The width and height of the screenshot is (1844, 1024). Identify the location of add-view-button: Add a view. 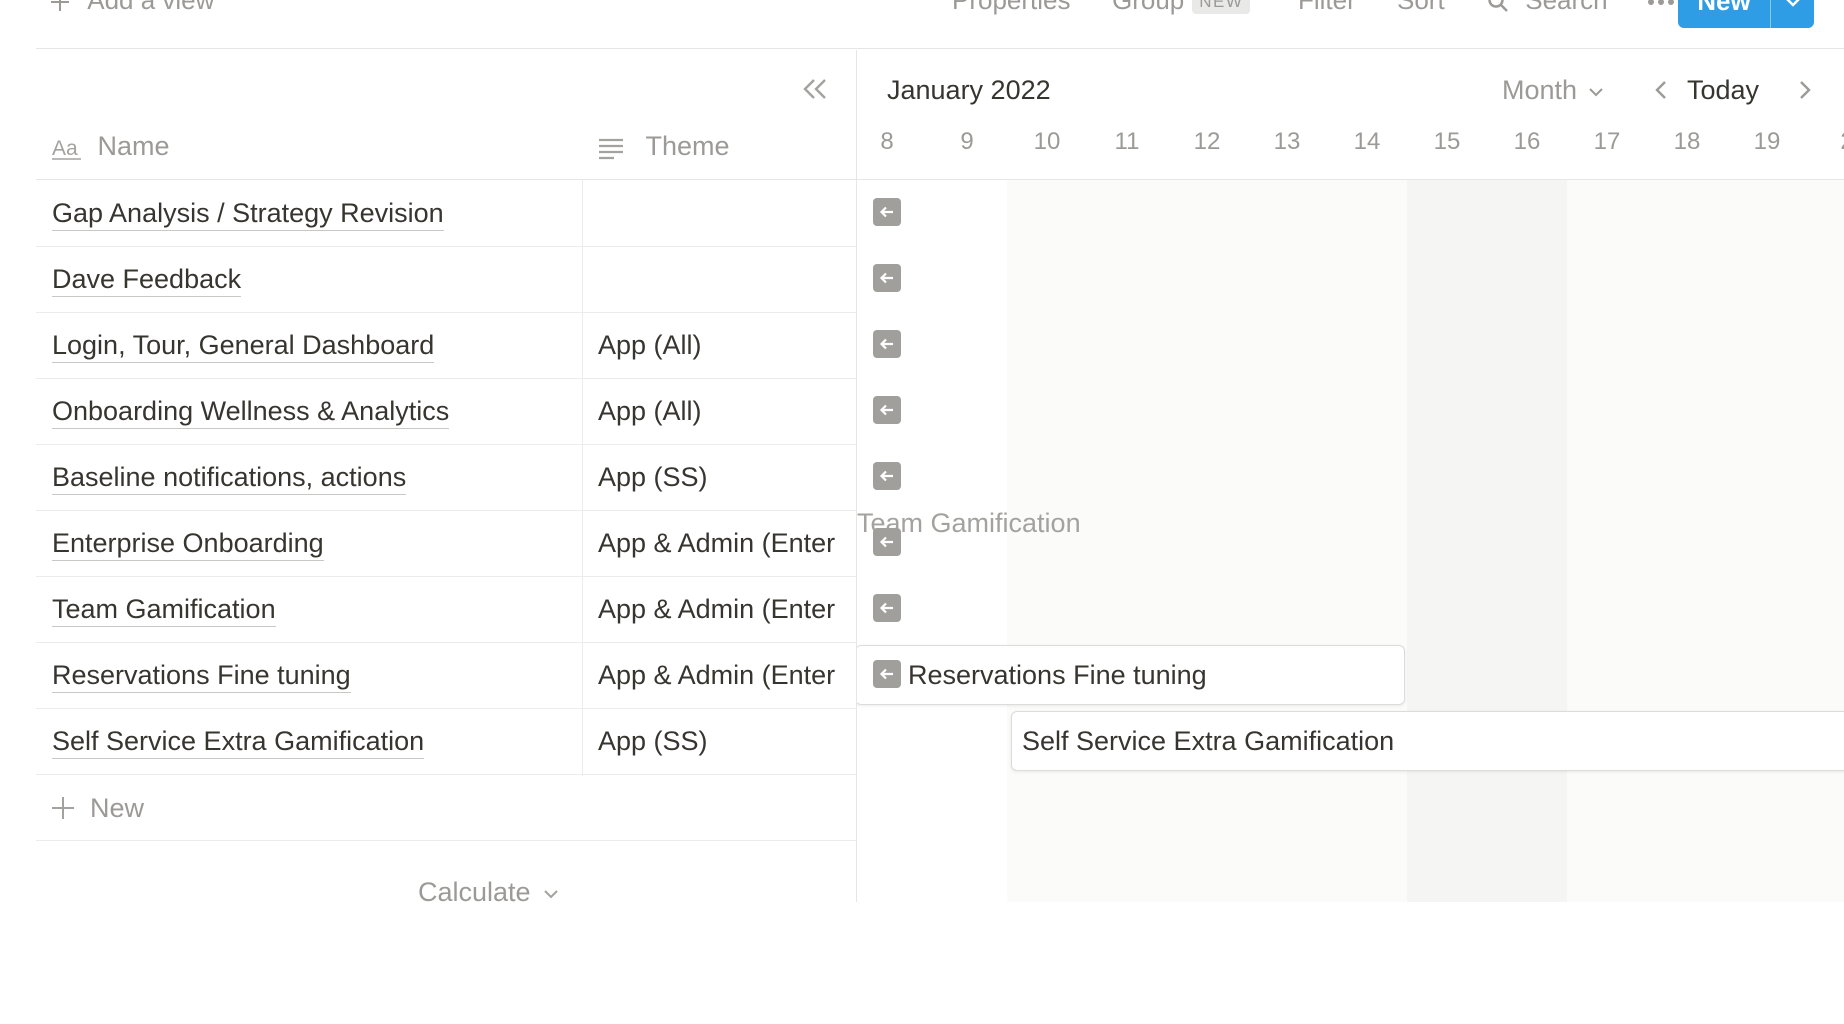
(131, 10).